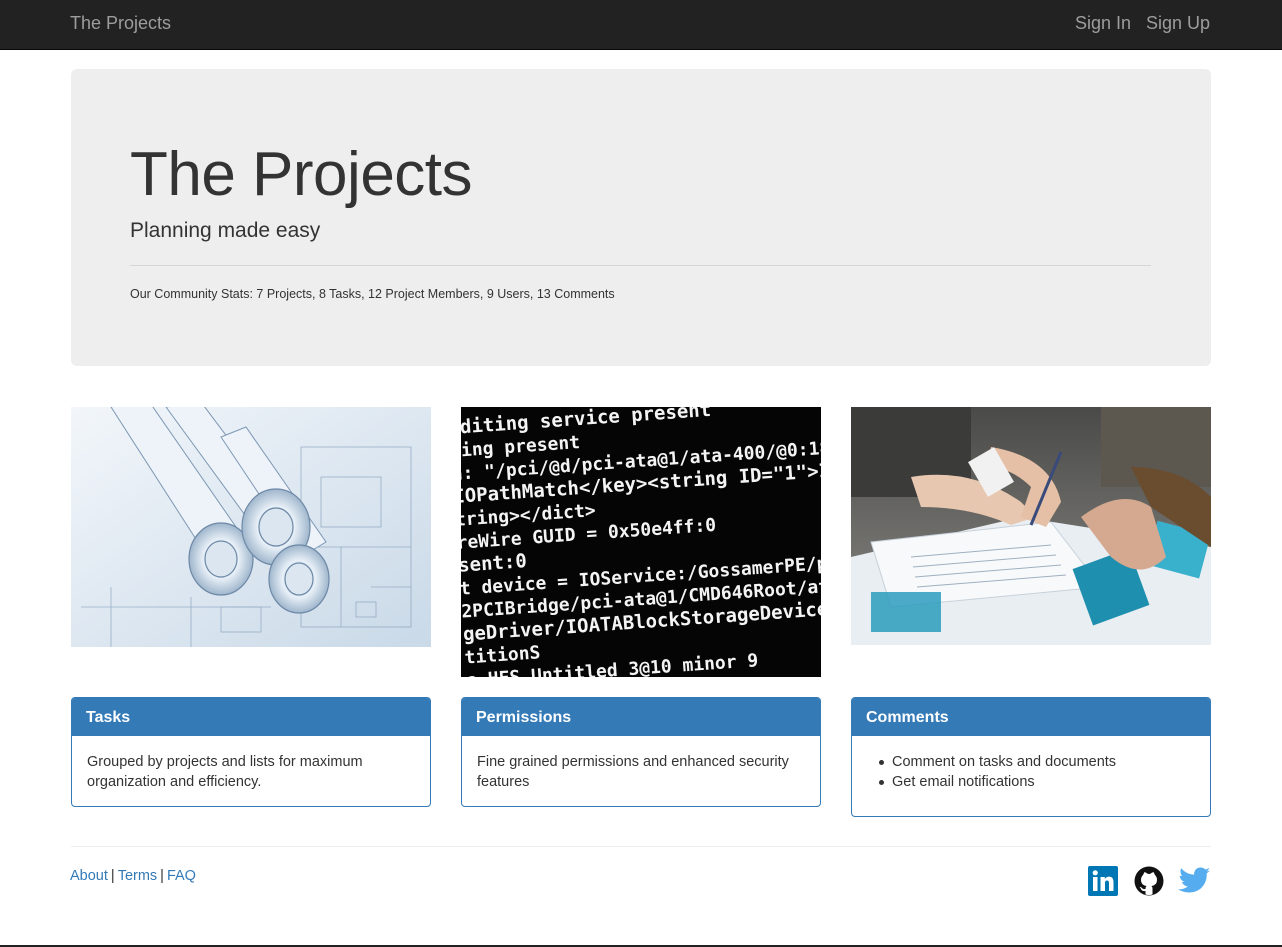  Describe the element at coordinates (1194, 881) in the screenshot. I see `twitter-icon` at that location.